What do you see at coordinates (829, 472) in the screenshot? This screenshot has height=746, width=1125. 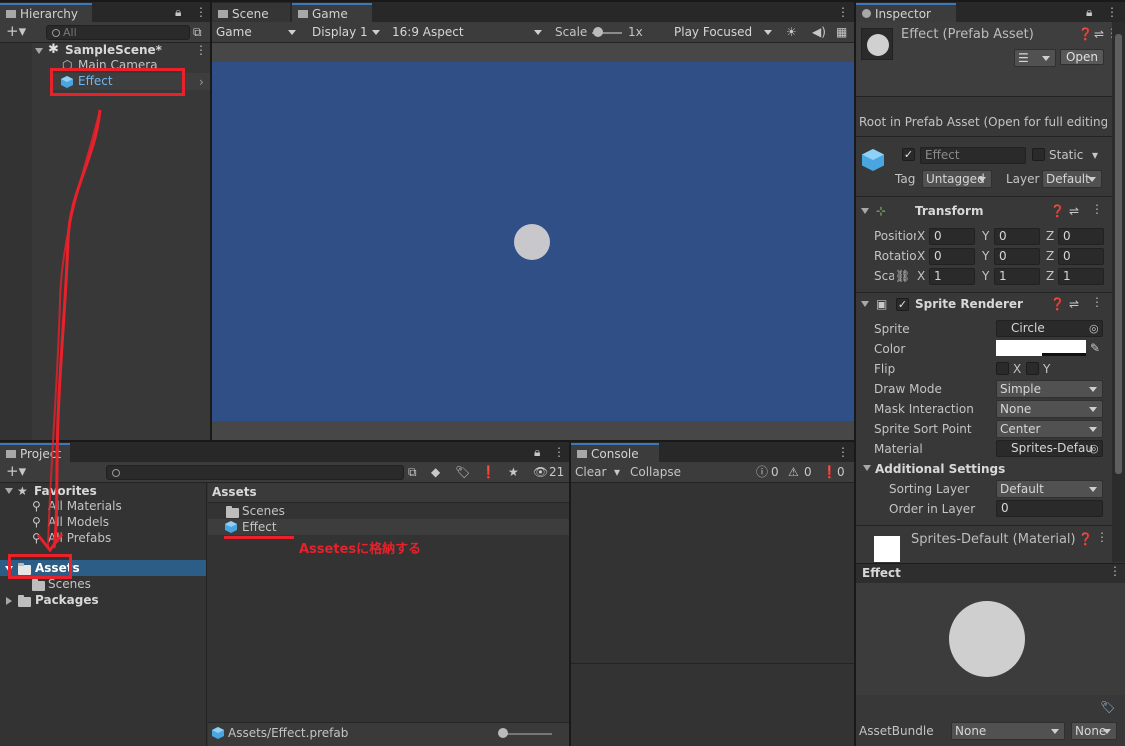 I see `error-filter-icon: ❗` at bounding box center [829, 472].